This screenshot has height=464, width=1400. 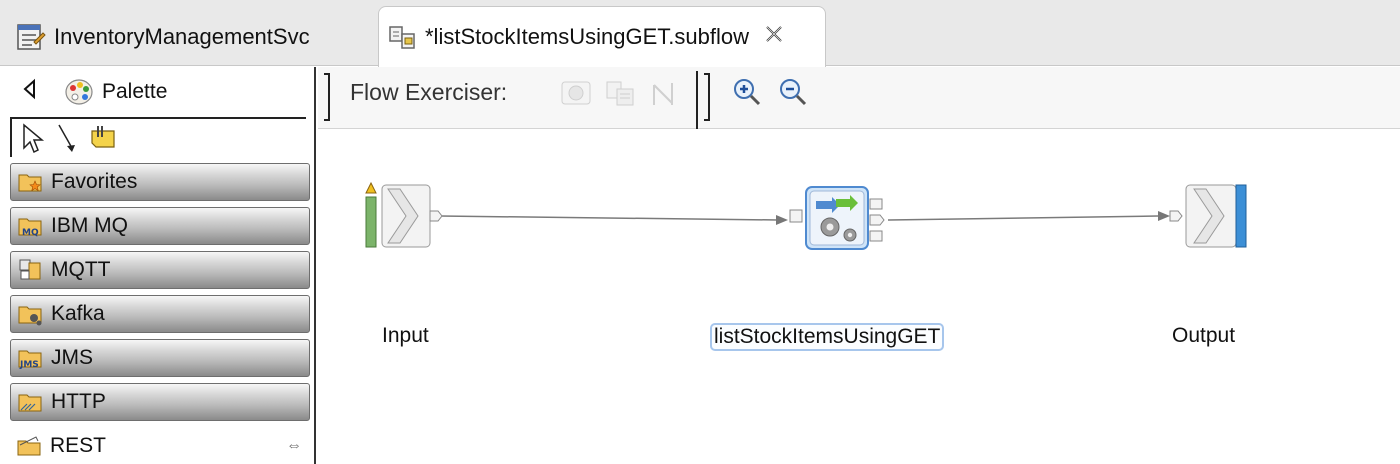 What do you see at coordinates (29, 365) in the screenshot?
I see `svg-text: JMS` at bounding box center [29, 365].